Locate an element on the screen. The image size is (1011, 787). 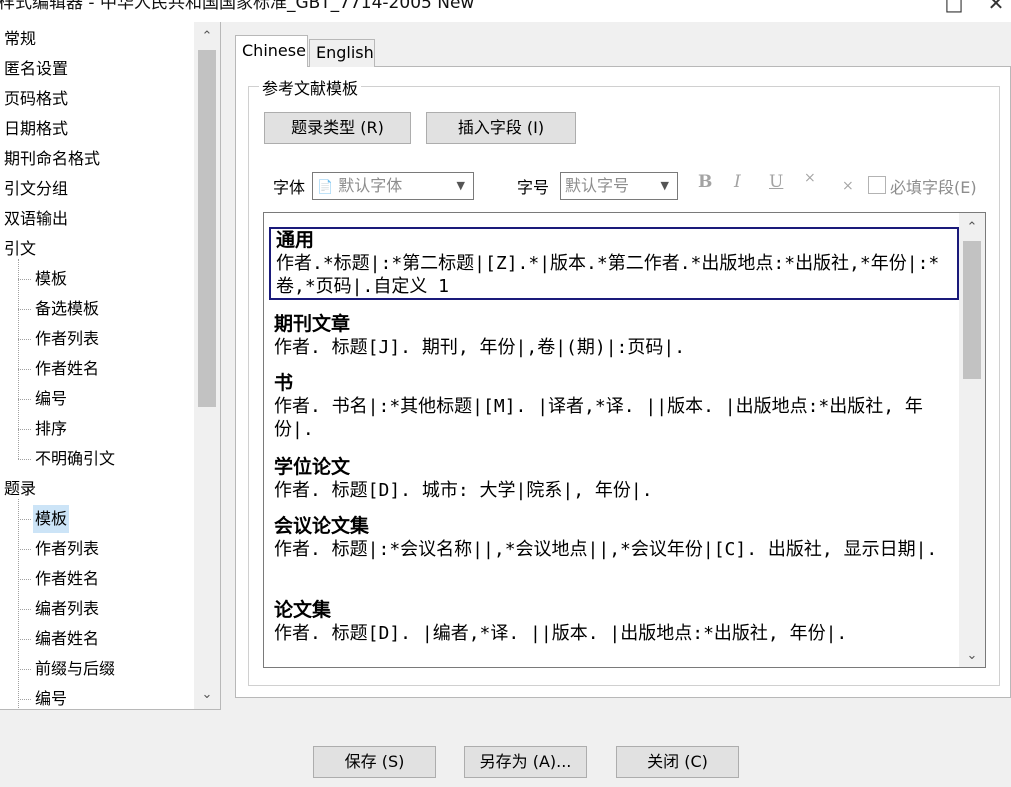
font-select: 📄 默认字体 ▼ is located at coordinates (393, 186).